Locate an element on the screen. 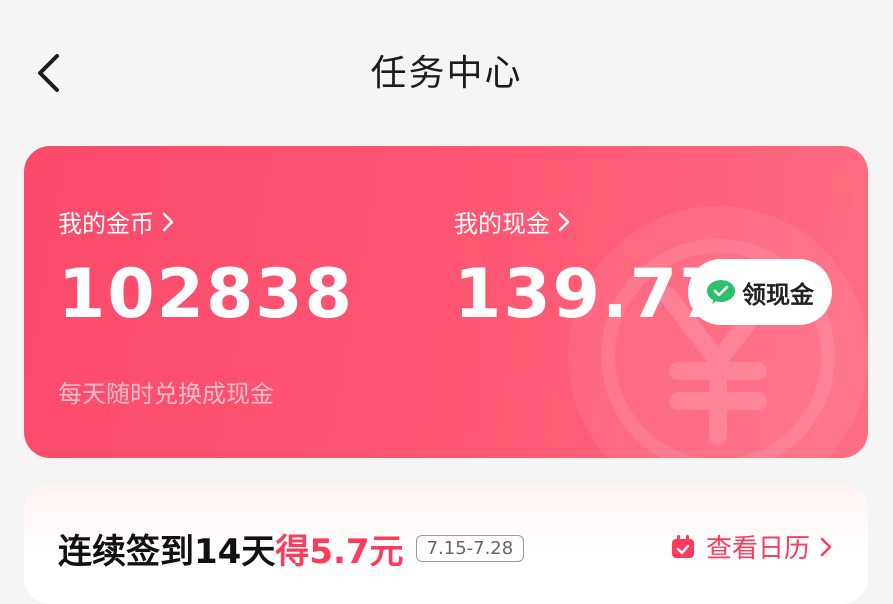 This screenshot has width=893, height=604. withdraw-label: 领现金 is located at coordinates (778, 294).